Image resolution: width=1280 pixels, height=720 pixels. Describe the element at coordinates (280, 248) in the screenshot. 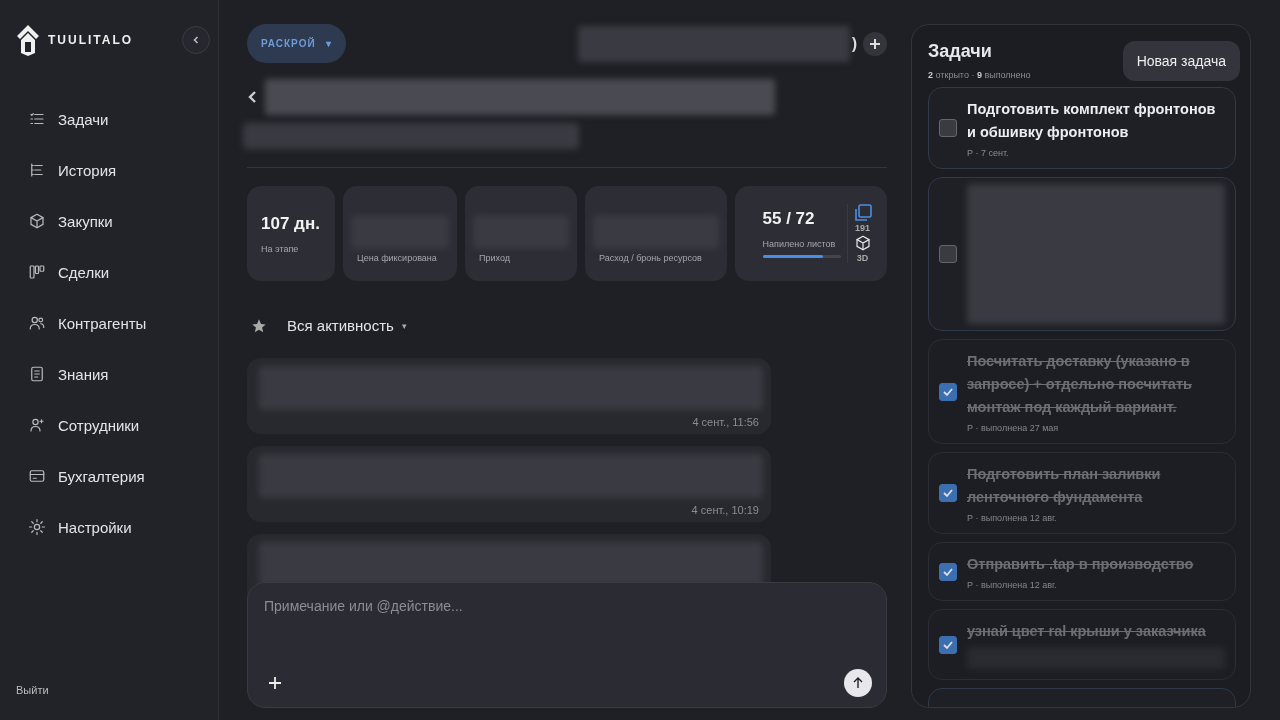

I see `stat-label: На этапе` at that location.